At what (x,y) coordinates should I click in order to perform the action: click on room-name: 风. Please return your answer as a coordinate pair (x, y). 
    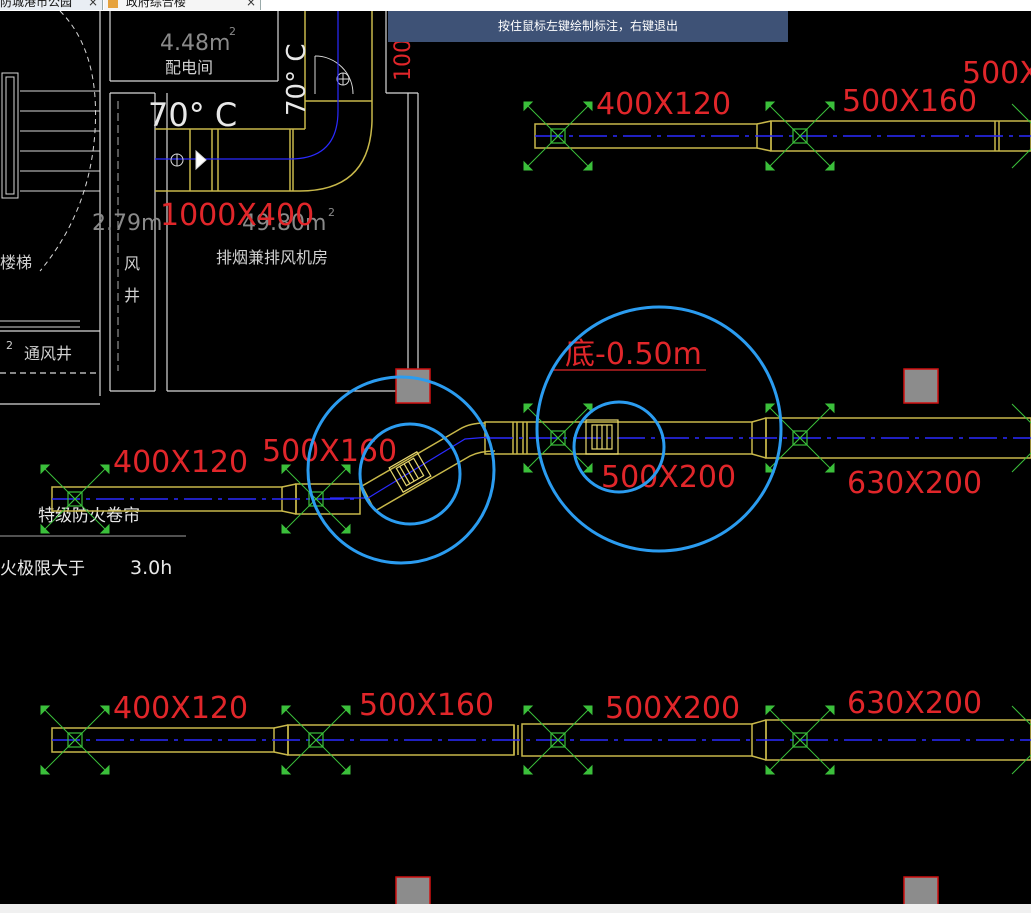
    Looking at the image, I should click on (132, 263).